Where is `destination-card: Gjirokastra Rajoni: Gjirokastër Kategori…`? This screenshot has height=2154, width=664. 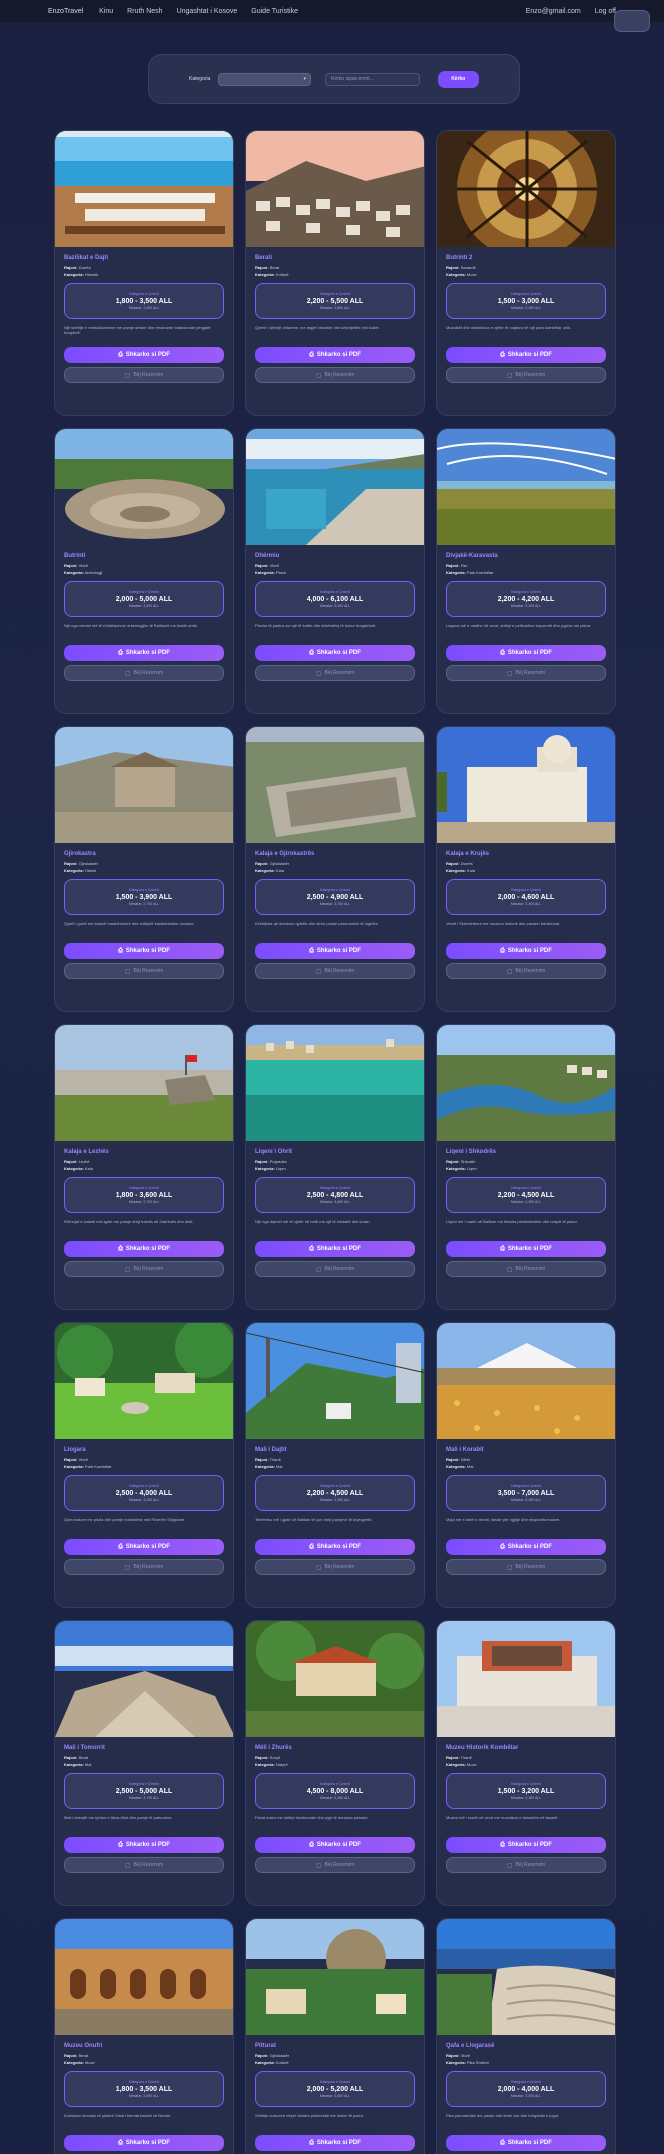 destination-card: Gjirokastra Rajoni: Gjirokastër Kategori… is located at coordinates (144, 869).